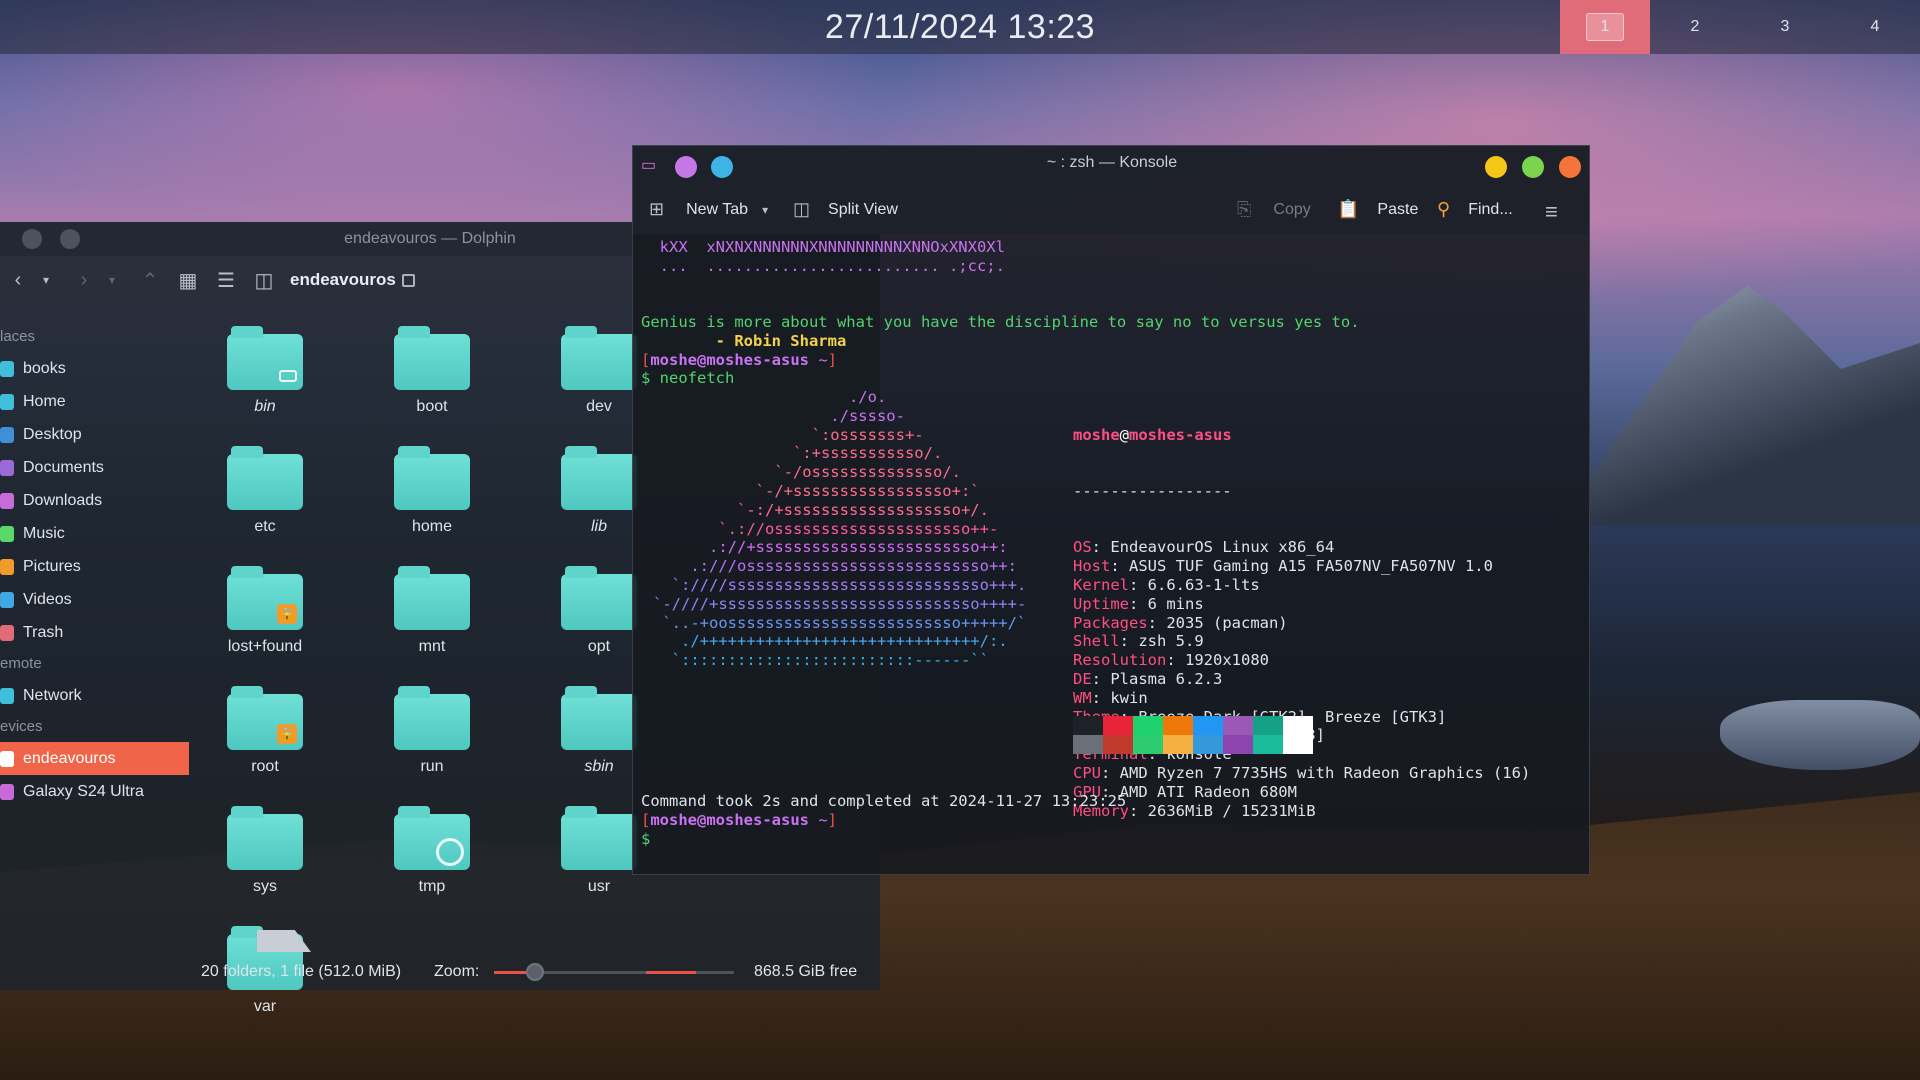 Image resolution: width=1920 pixels, height=1080 pixels. What do you see at coordinates (265, 620) in the screenshot?
I see `folder-item: 🔒 lost+found` at bounding box center [265, 620].